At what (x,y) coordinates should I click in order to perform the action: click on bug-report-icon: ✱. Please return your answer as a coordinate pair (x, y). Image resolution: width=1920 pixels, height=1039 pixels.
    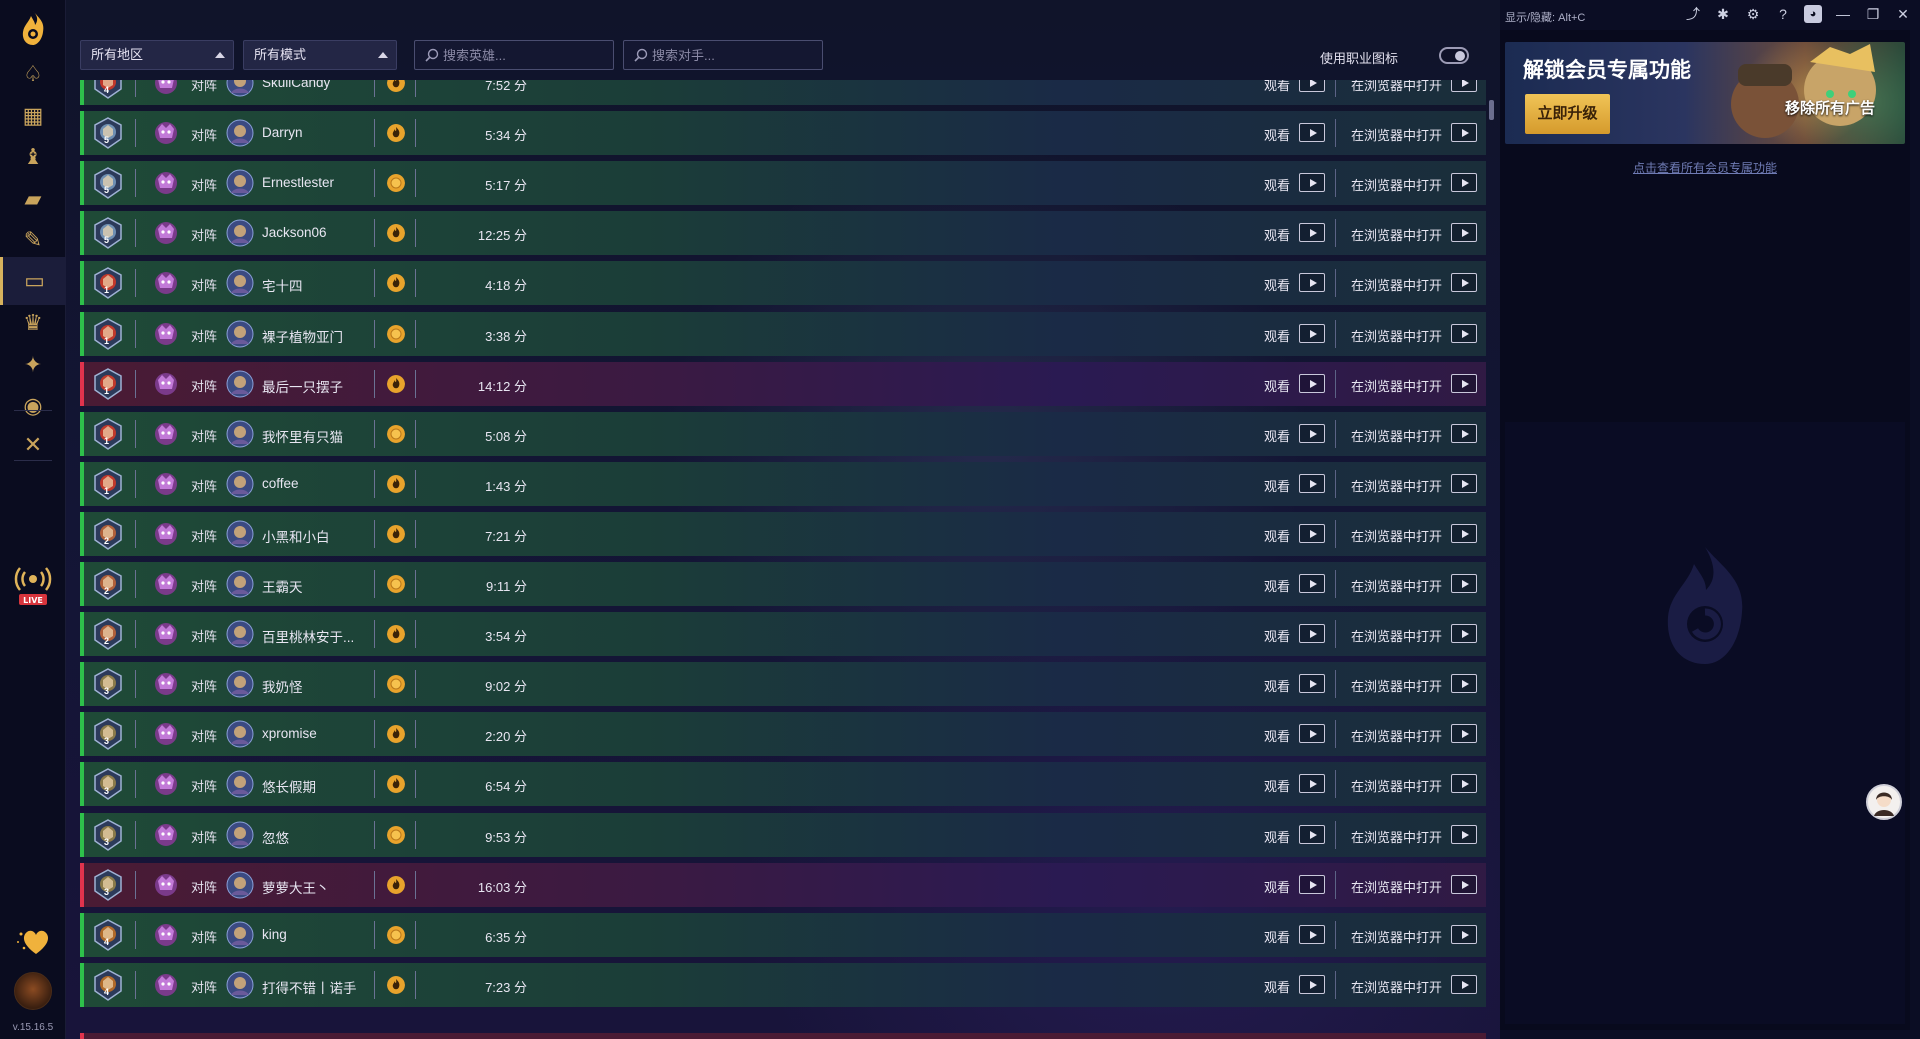
    Looking at the image, I should click on (1723, 14).